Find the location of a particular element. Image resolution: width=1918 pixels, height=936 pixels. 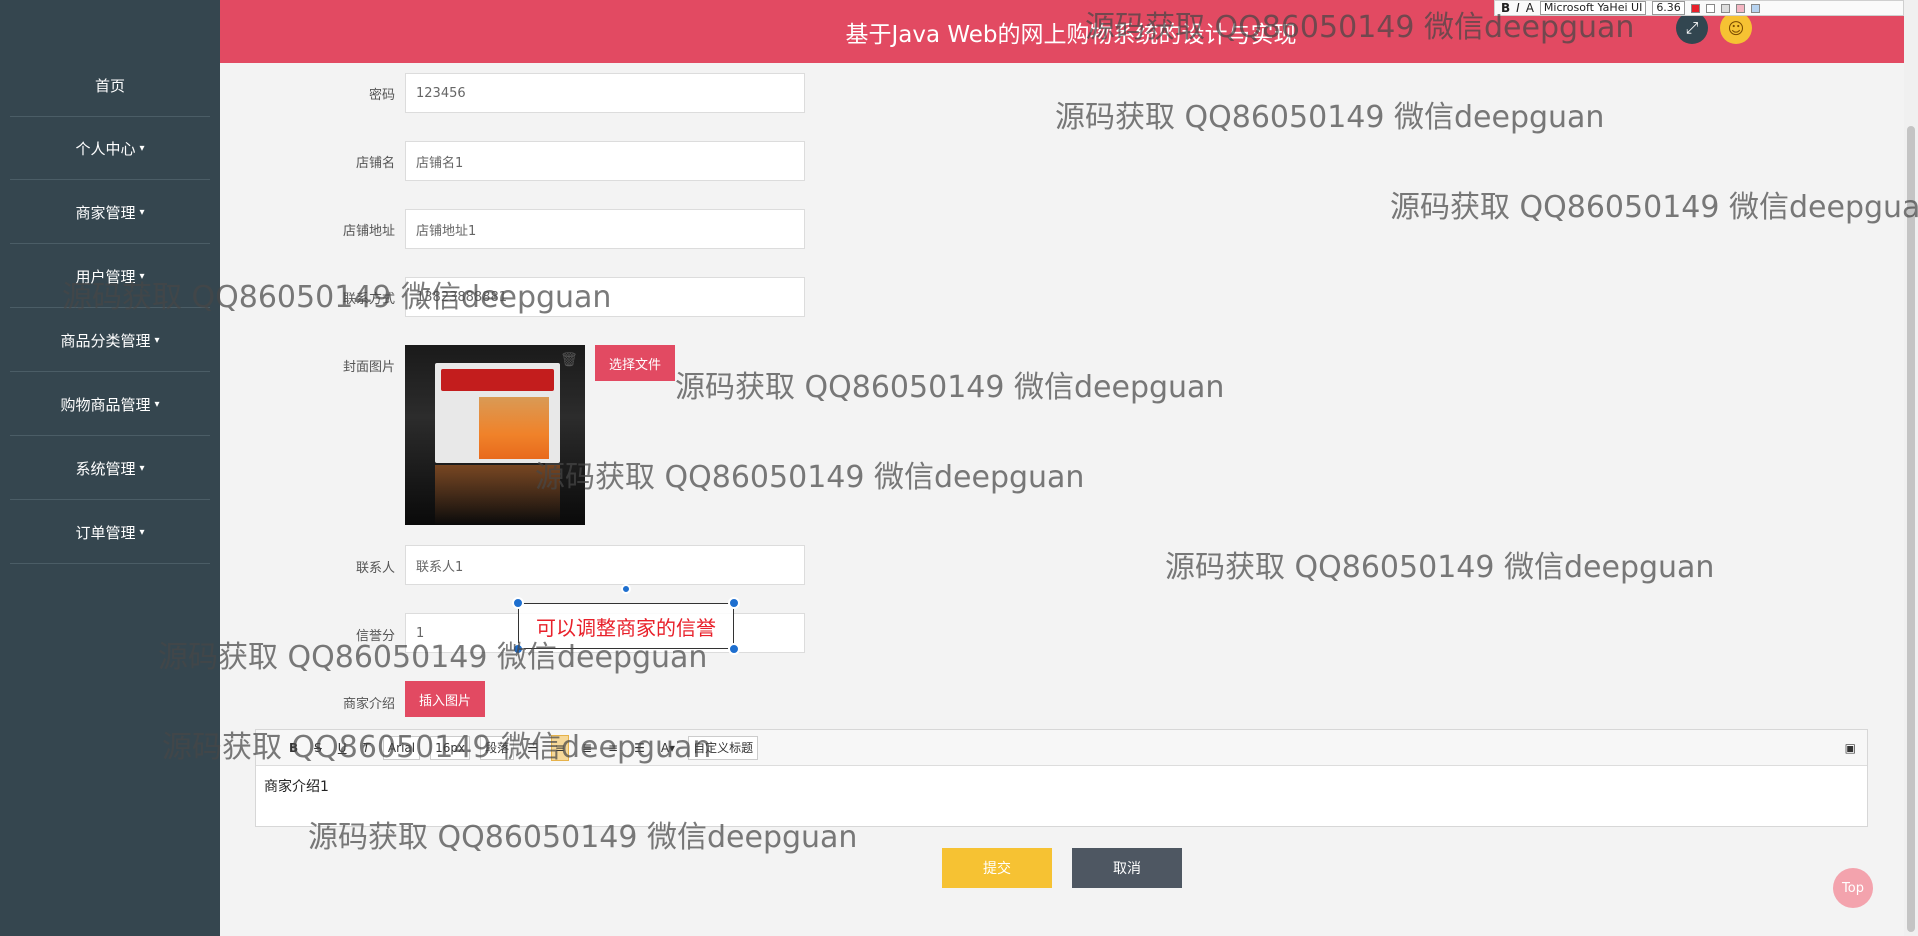

sidebar-item-orders: 订单管理 ▾ is located at coordinates (110, 532).